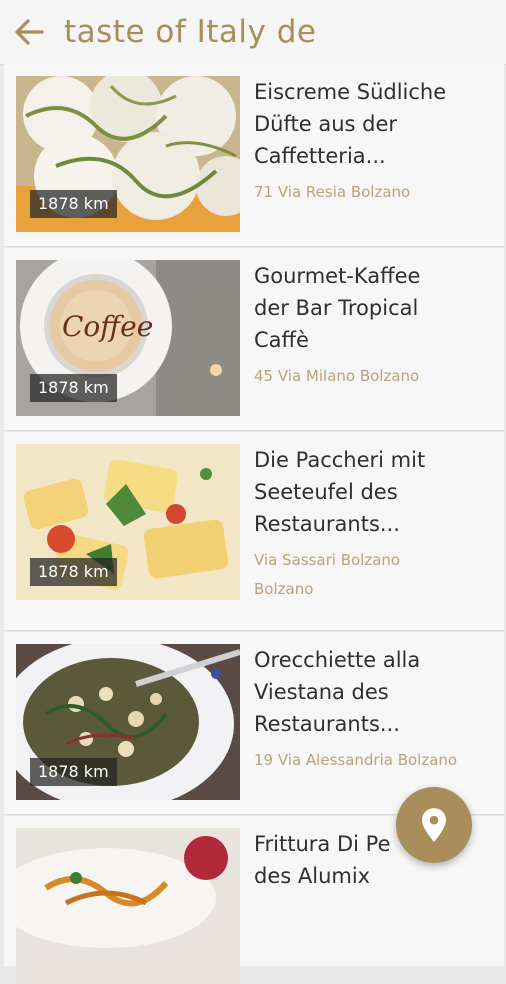  Describe the element at coordinates (128, 154) in the screenshot. I see `ice-cream-photo: 1878 km` at that location.